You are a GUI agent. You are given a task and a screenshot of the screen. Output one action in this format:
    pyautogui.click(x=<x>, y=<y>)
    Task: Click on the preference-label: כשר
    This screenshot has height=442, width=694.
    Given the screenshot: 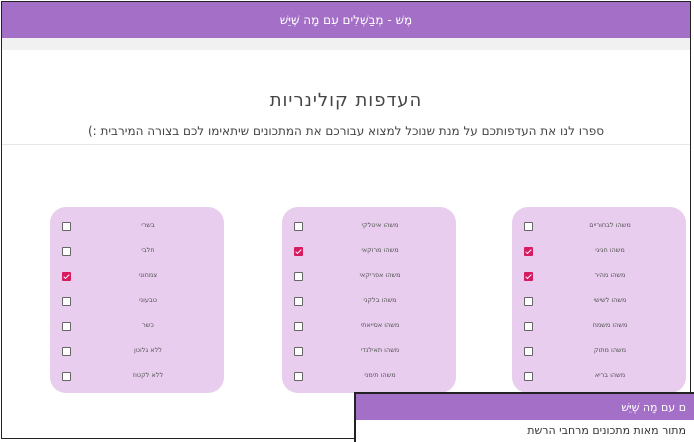 What is the action you would take?
    pyautogui.click(x=148, y=325)
    